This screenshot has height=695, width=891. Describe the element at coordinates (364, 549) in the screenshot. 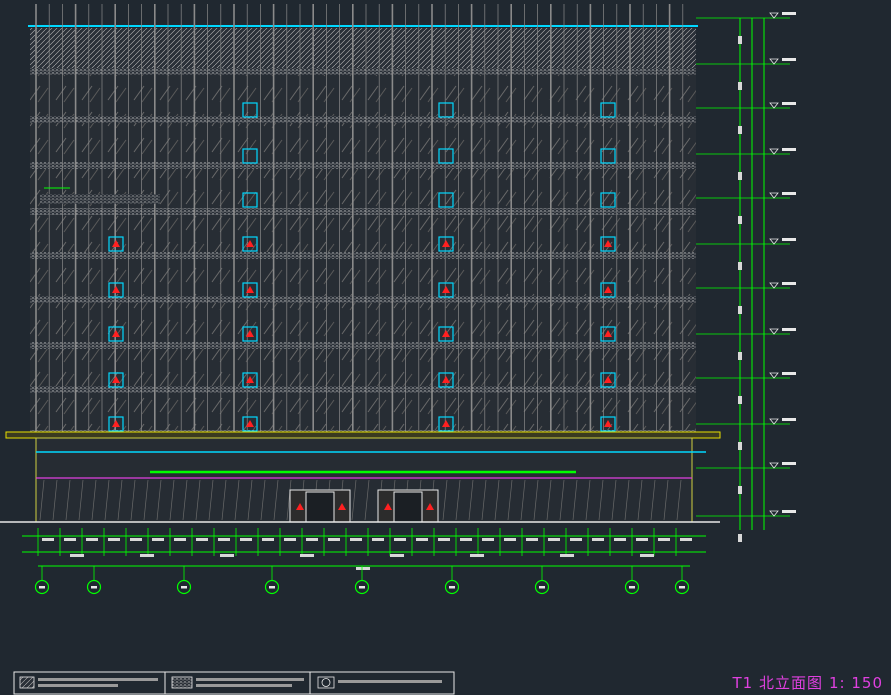

I see `dimension-ticks` at that location.